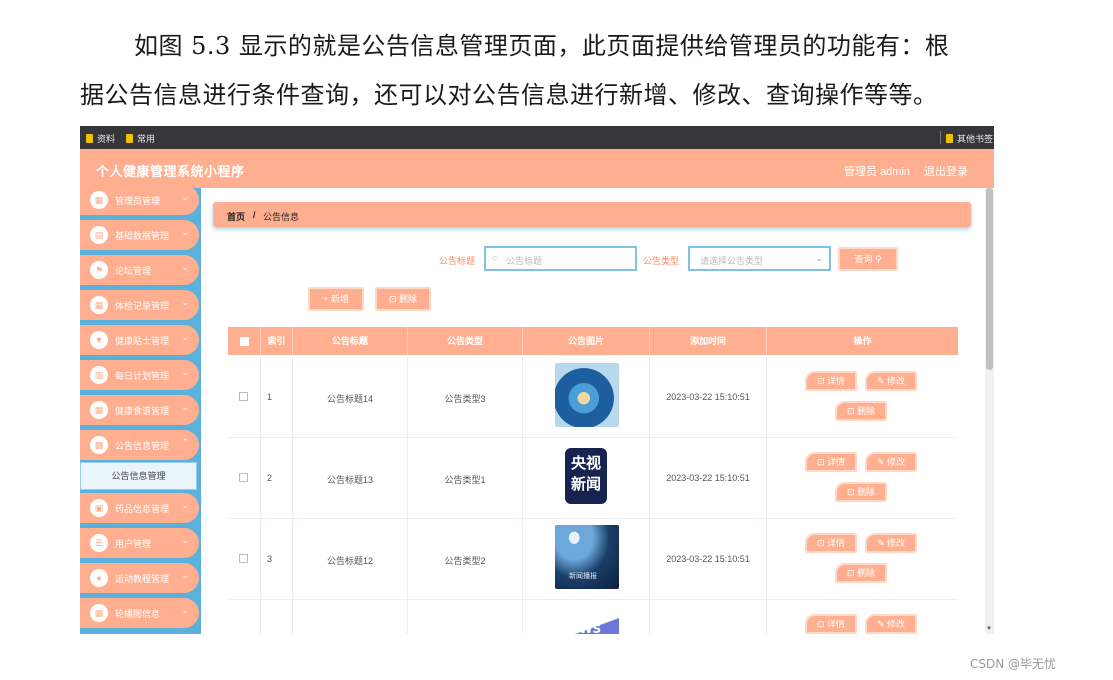 Image resolution: width=1113 pixels, height=680 pixels. What do you see at coordinates (583, 576) in the screenshot?
I see `thumbnail-caption: 新闻播报` at bounding box center [583, 576].